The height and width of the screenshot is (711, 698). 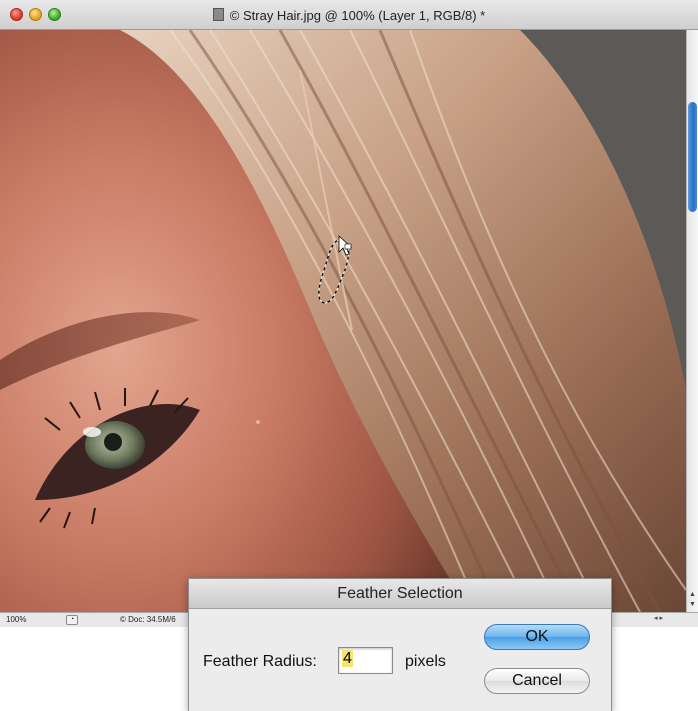 I want to click on document-info: © Doc: 34.5M/6, so click(x=148, y=619).